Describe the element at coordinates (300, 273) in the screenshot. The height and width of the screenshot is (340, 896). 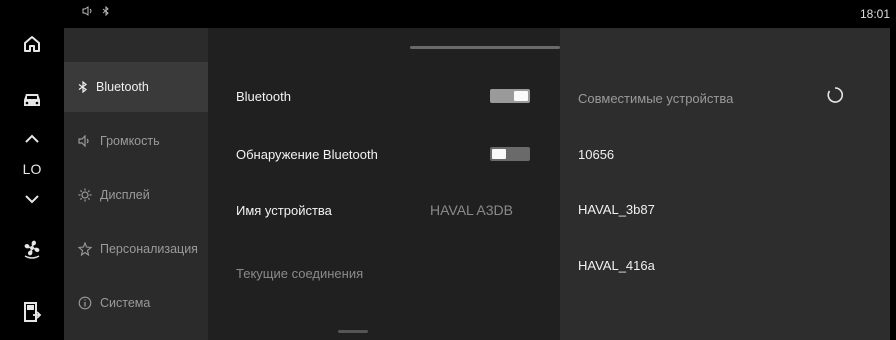
I see `current-connections-label: Текущие соединения` at that location.